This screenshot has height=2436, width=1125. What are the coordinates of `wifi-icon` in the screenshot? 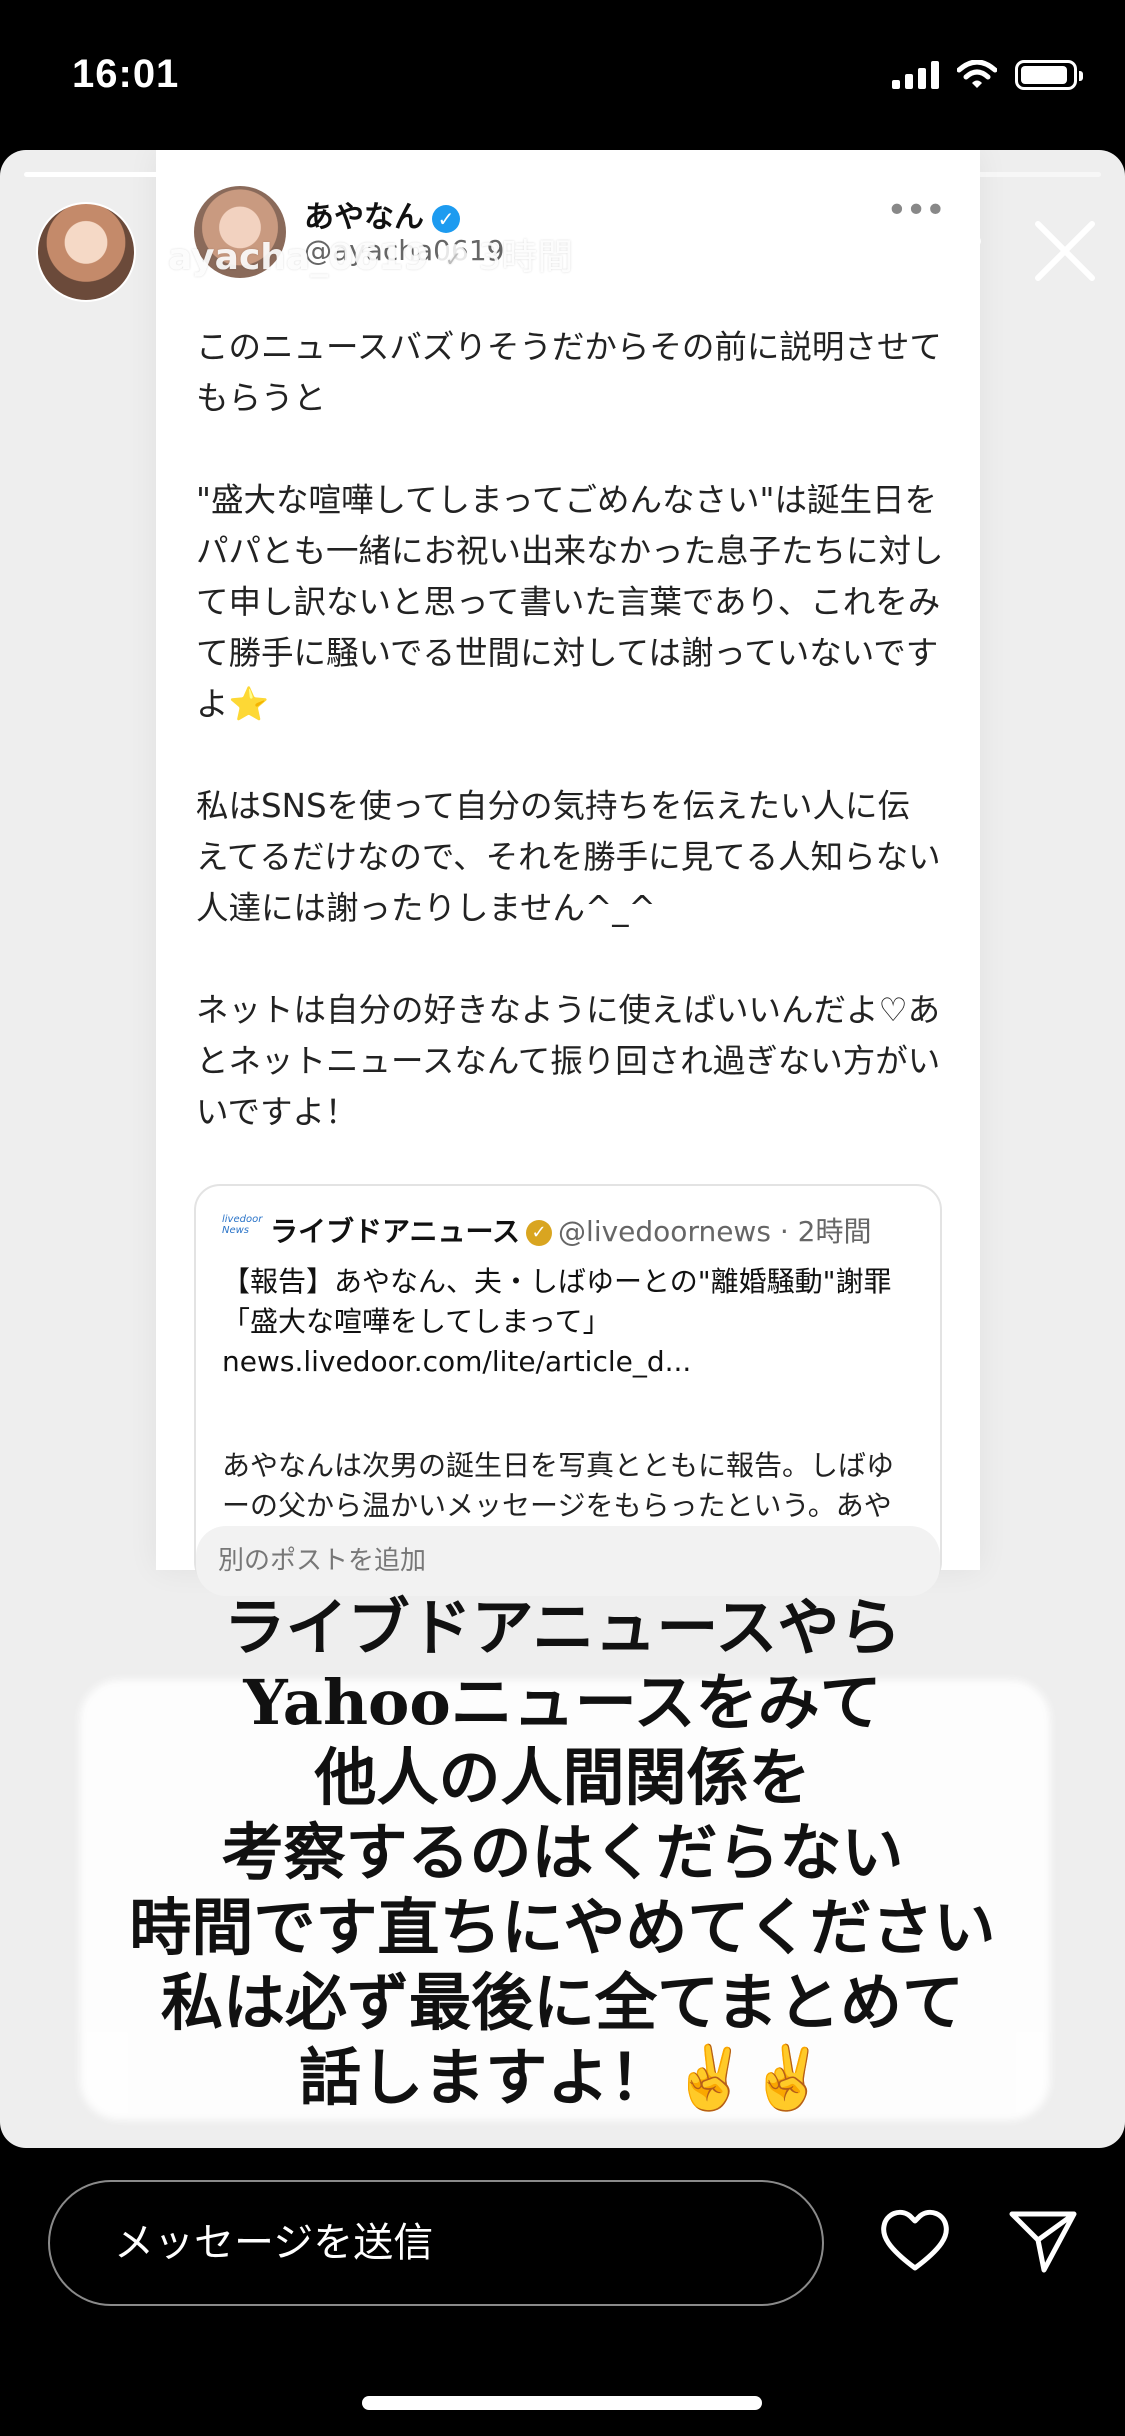 It's located at (977, 74).